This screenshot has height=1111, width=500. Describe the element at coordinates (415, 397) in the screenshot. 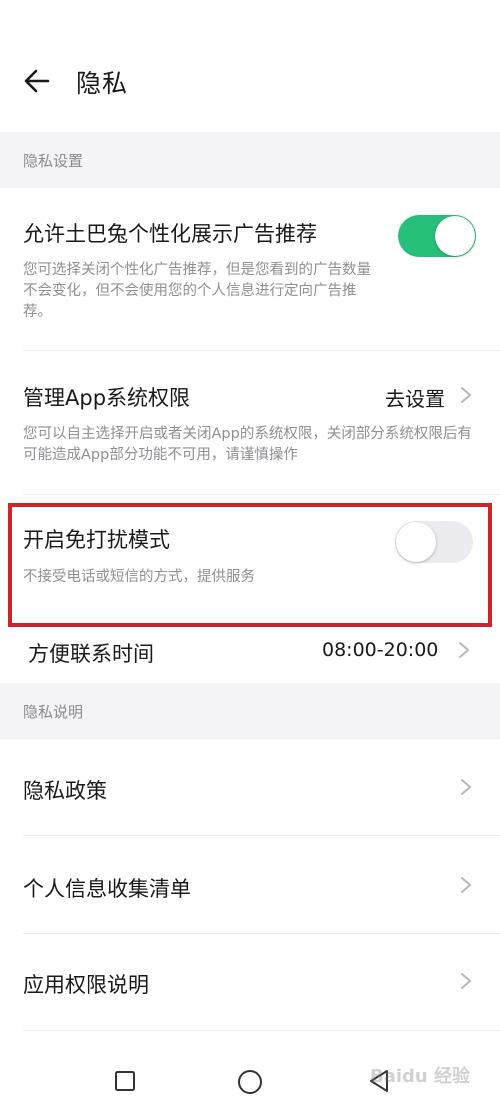

I see `permissions-action: 去设置` at that location.